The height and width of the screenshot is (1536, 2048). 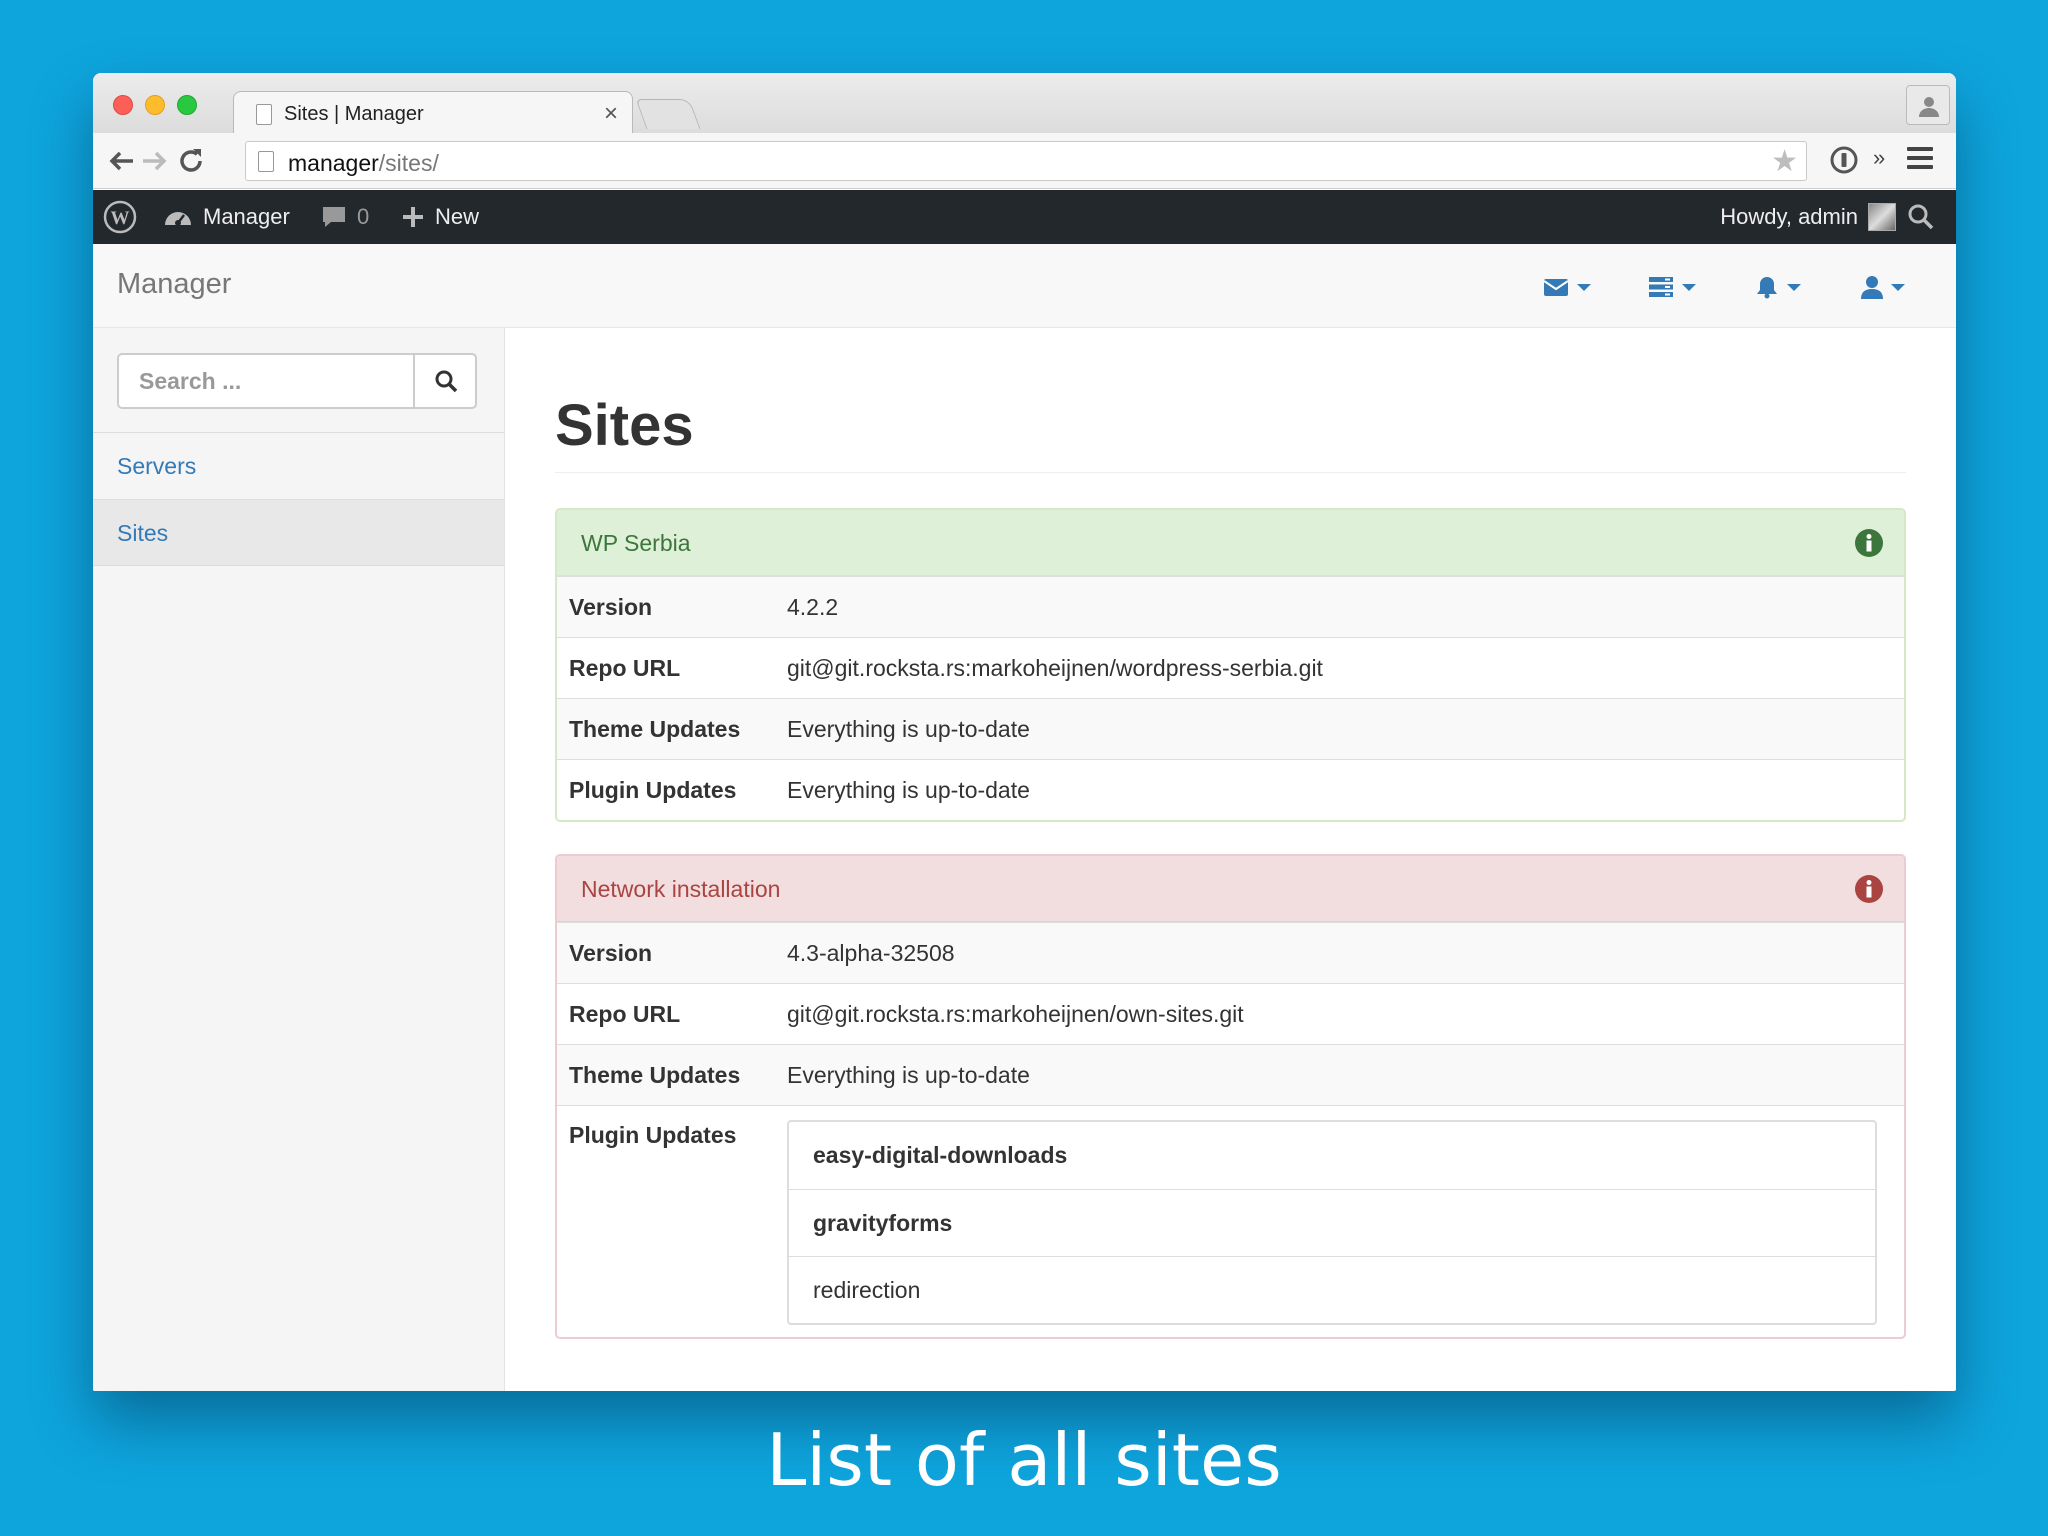 What do you see at coordinates (1024, 104) in the screenshot?
I see `title-bar: Sites | Manager ×` at bounding box center [1024, 104].